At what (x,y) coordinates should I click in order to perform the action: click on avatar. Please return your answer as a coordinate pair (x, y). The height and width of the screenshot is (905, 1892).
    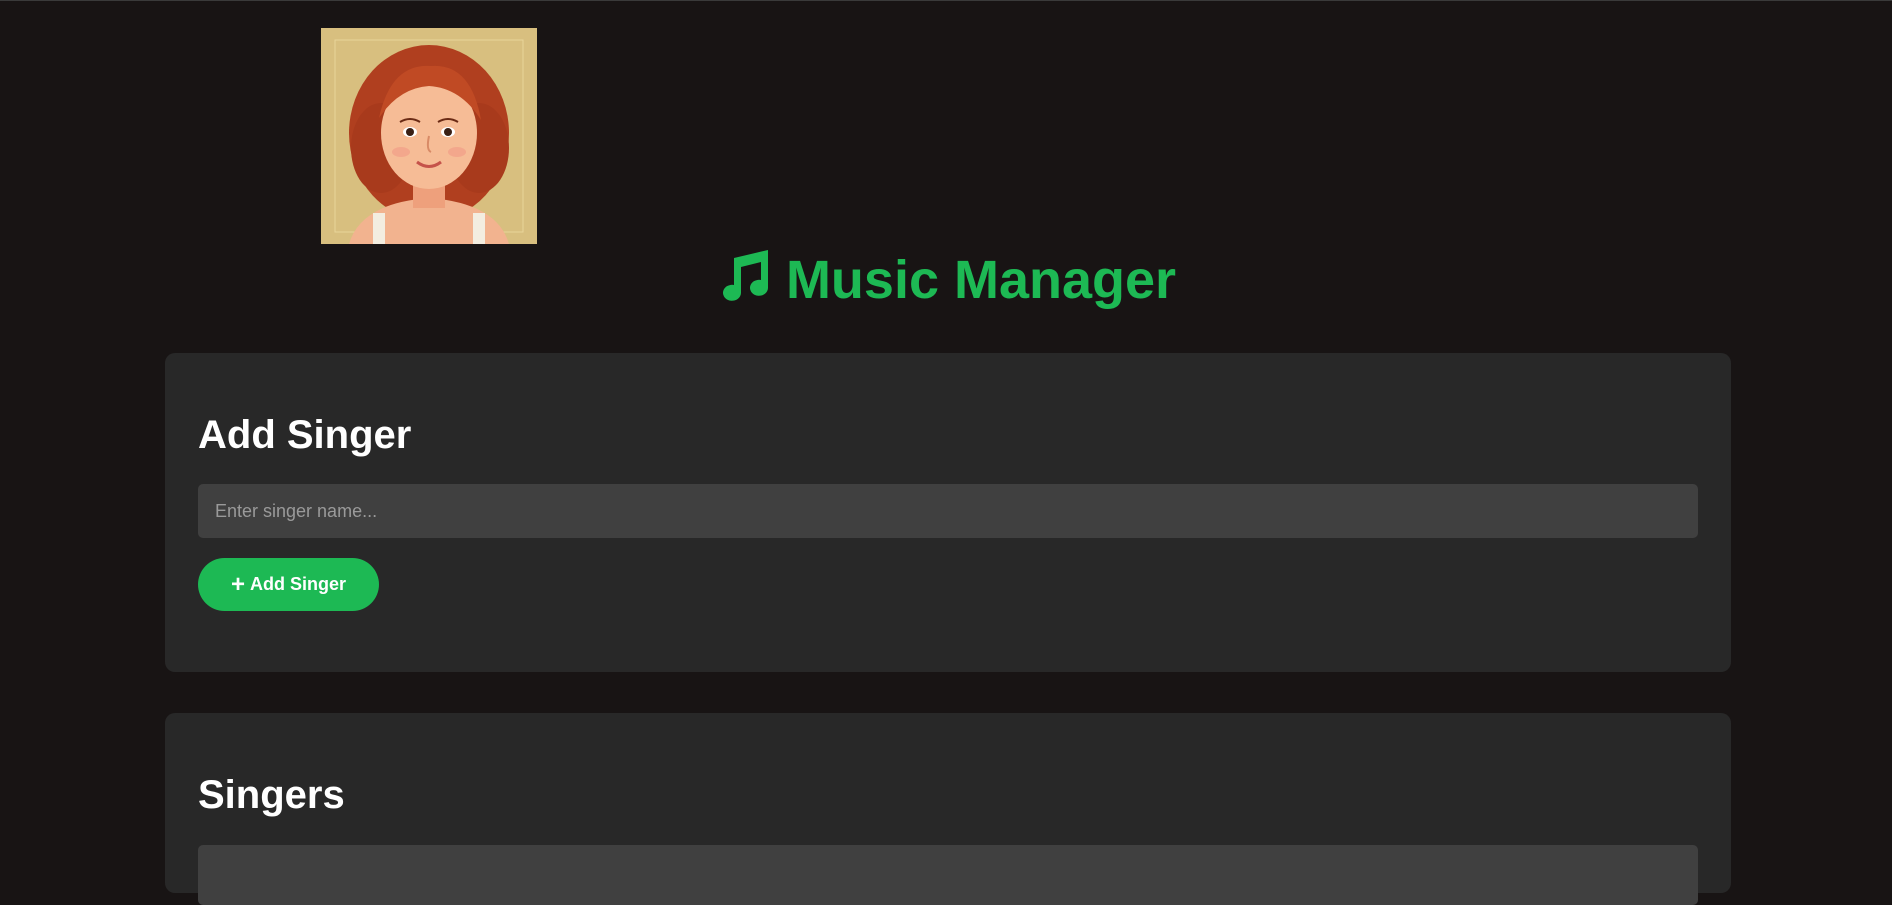
    Looking at the image, I should click on (429, 136).